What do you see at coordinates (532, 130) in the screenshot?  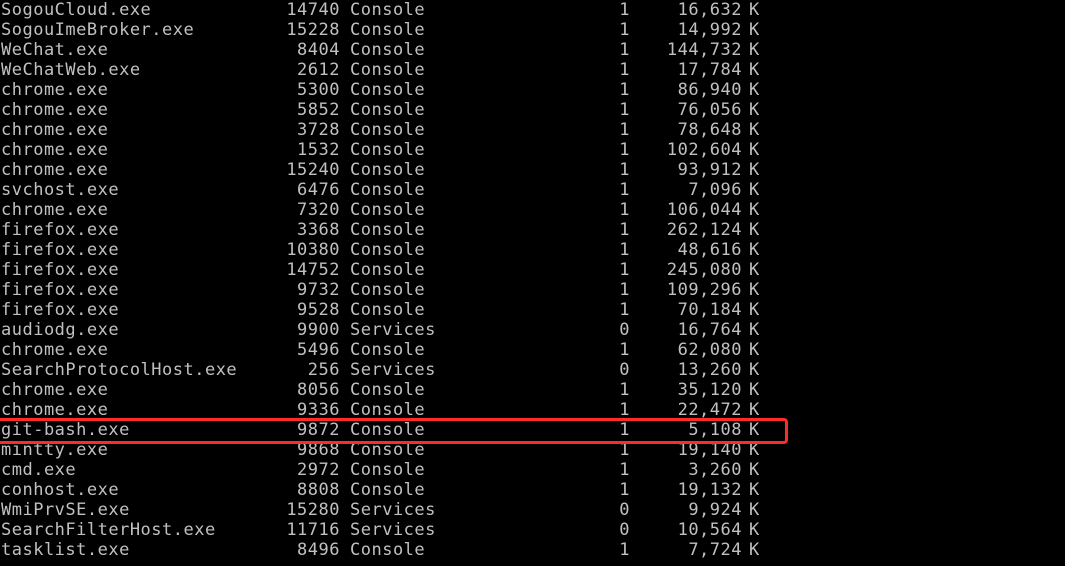 I see `process-row: chrome.exe 3728 Console 1 78,648 K` at bounding box center [532, 130].